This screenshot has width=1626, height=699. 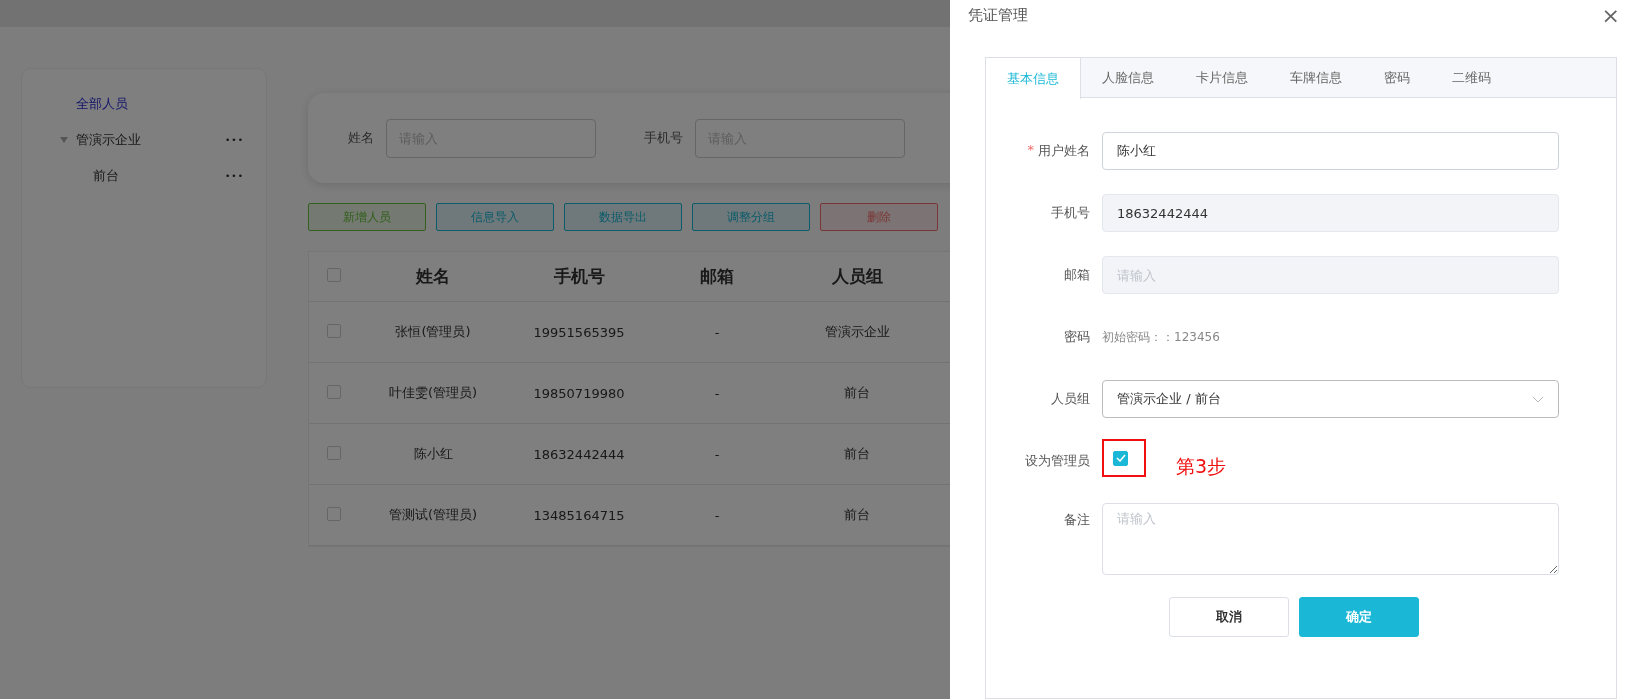 What do you see at coordinates (1070, 399) in the screenshot?
I see `field-label: 人员组` at bounding box center [1070, 399].